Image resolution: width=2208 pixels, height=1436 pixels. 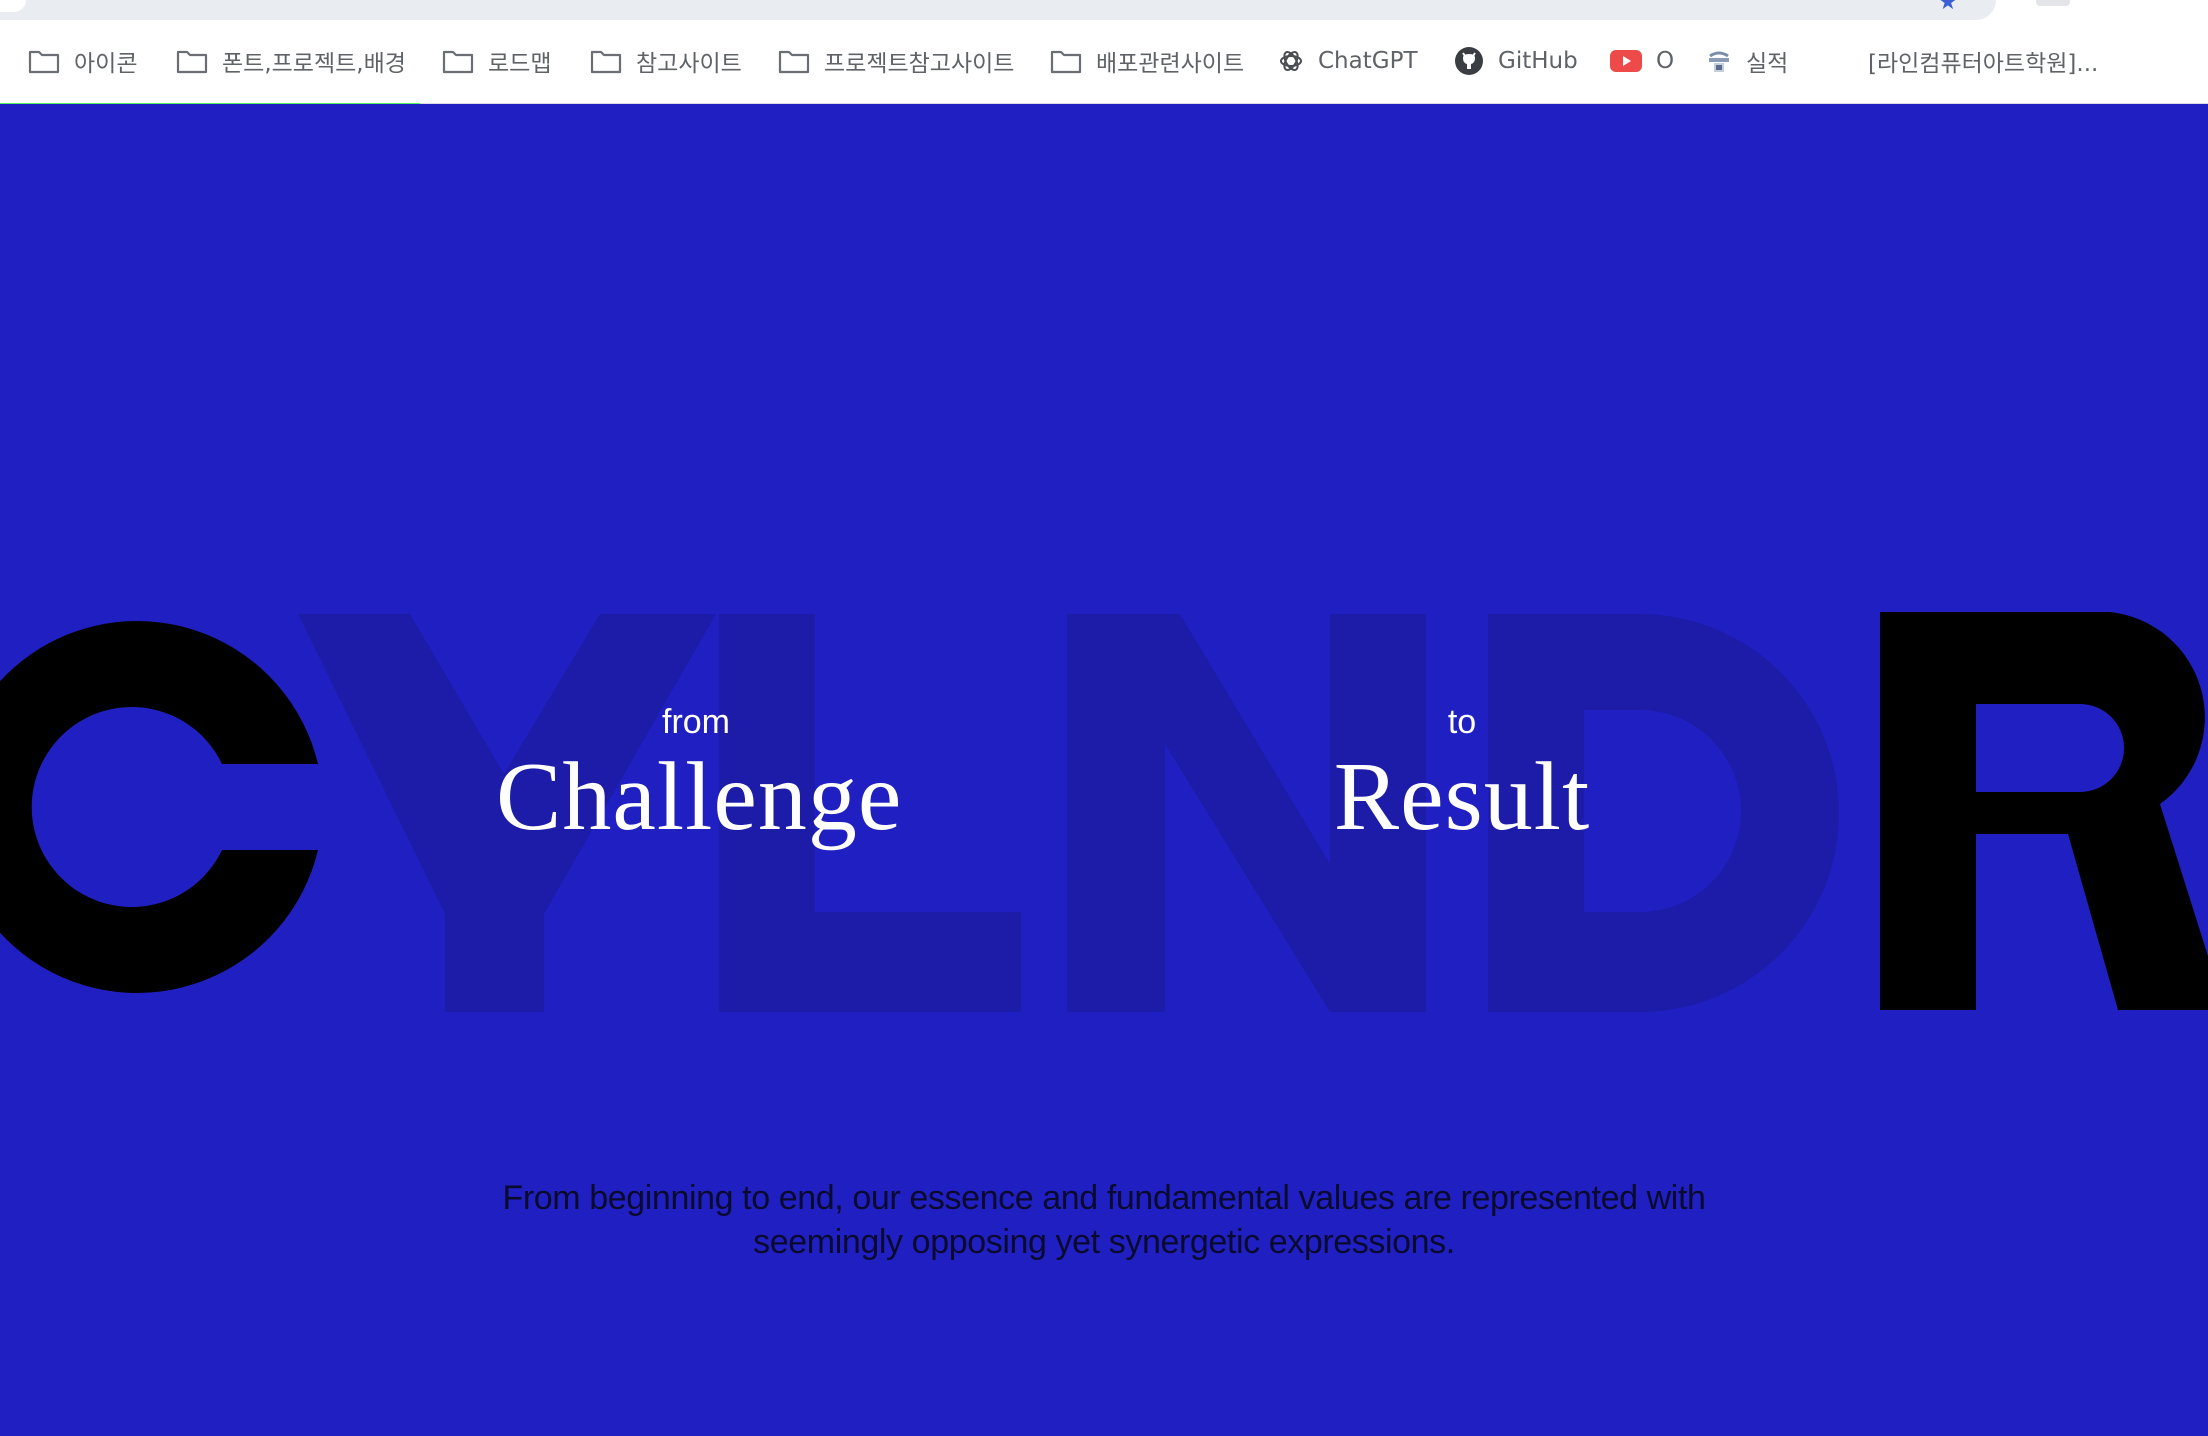 What do you see at coordinates (689, 64) in the screenshot?
I see `bookmark-label: 참고사이트` at bounding box center [689, 64].